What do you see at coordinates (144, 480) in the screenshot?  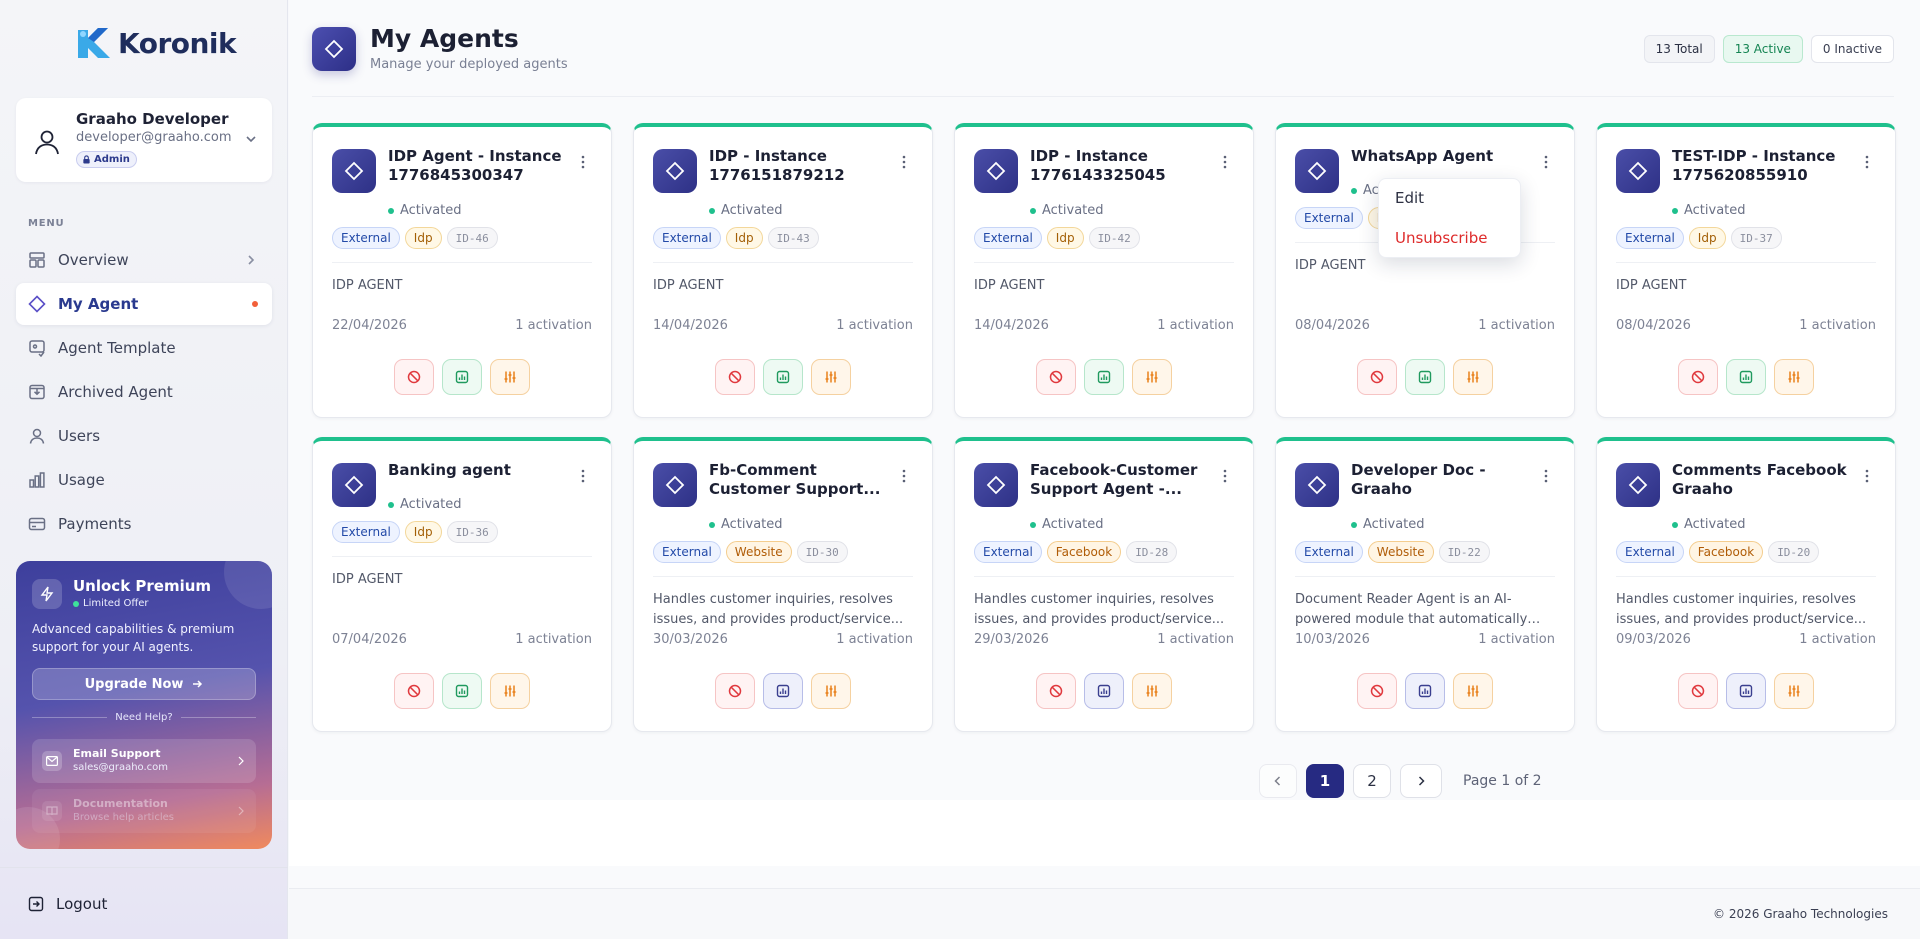 I see `sidebar-item-usage: Usage` at bounding box center [144, 480].